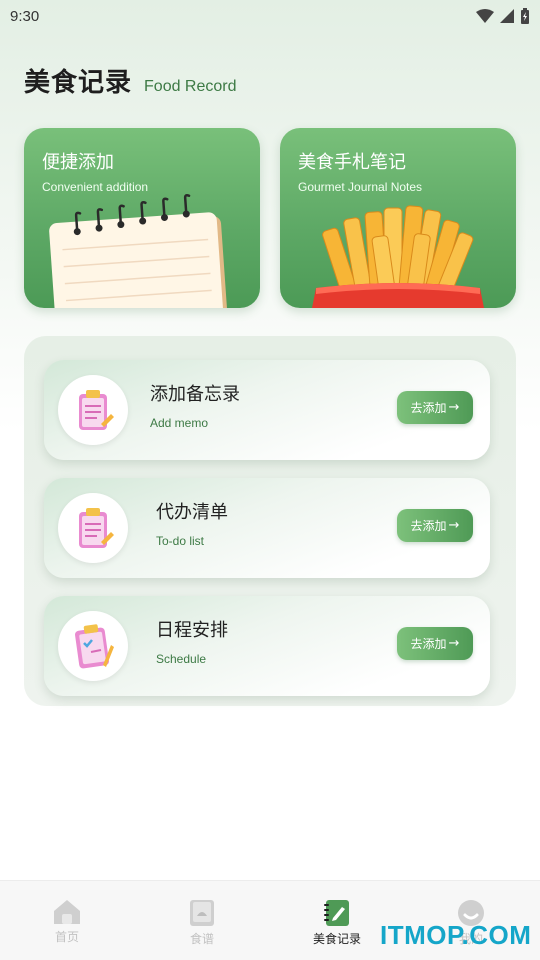  I want to click on status-time: 9:30, so click(25, 16).